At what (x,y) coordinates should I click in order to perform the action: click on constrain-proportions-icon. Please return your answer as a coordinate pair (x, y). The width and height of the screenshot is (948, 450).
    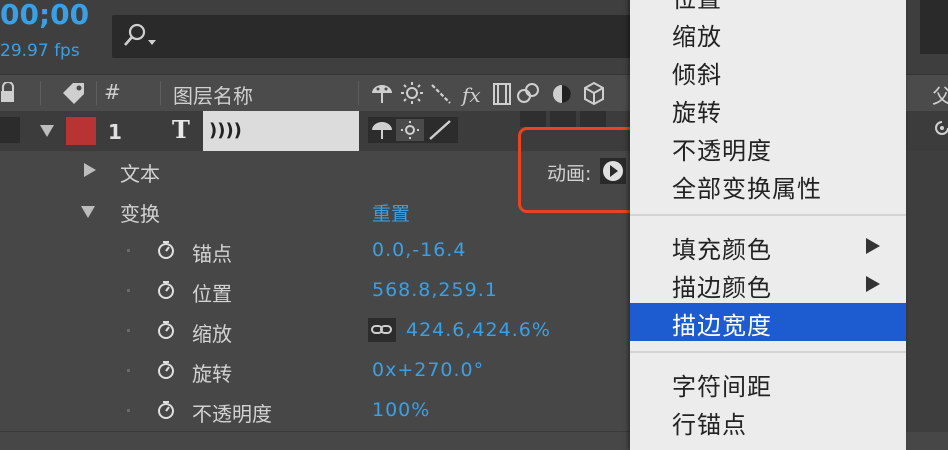
    Looking at the image, I should click on (382, 330).